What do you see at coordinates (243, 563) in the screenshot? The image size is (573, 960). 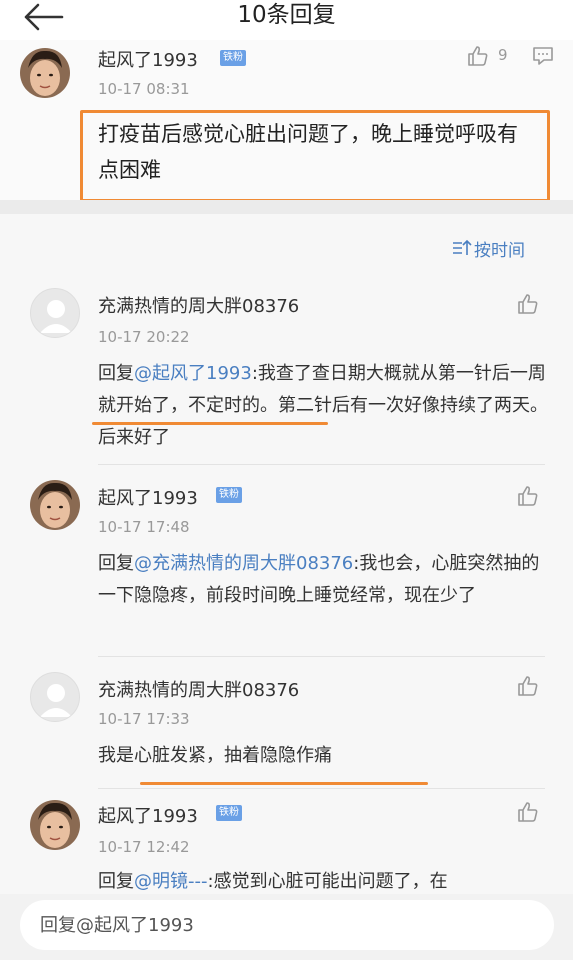 I see `mention-link: @充满热情的周大胖08376` at bounding box center [243, 563].